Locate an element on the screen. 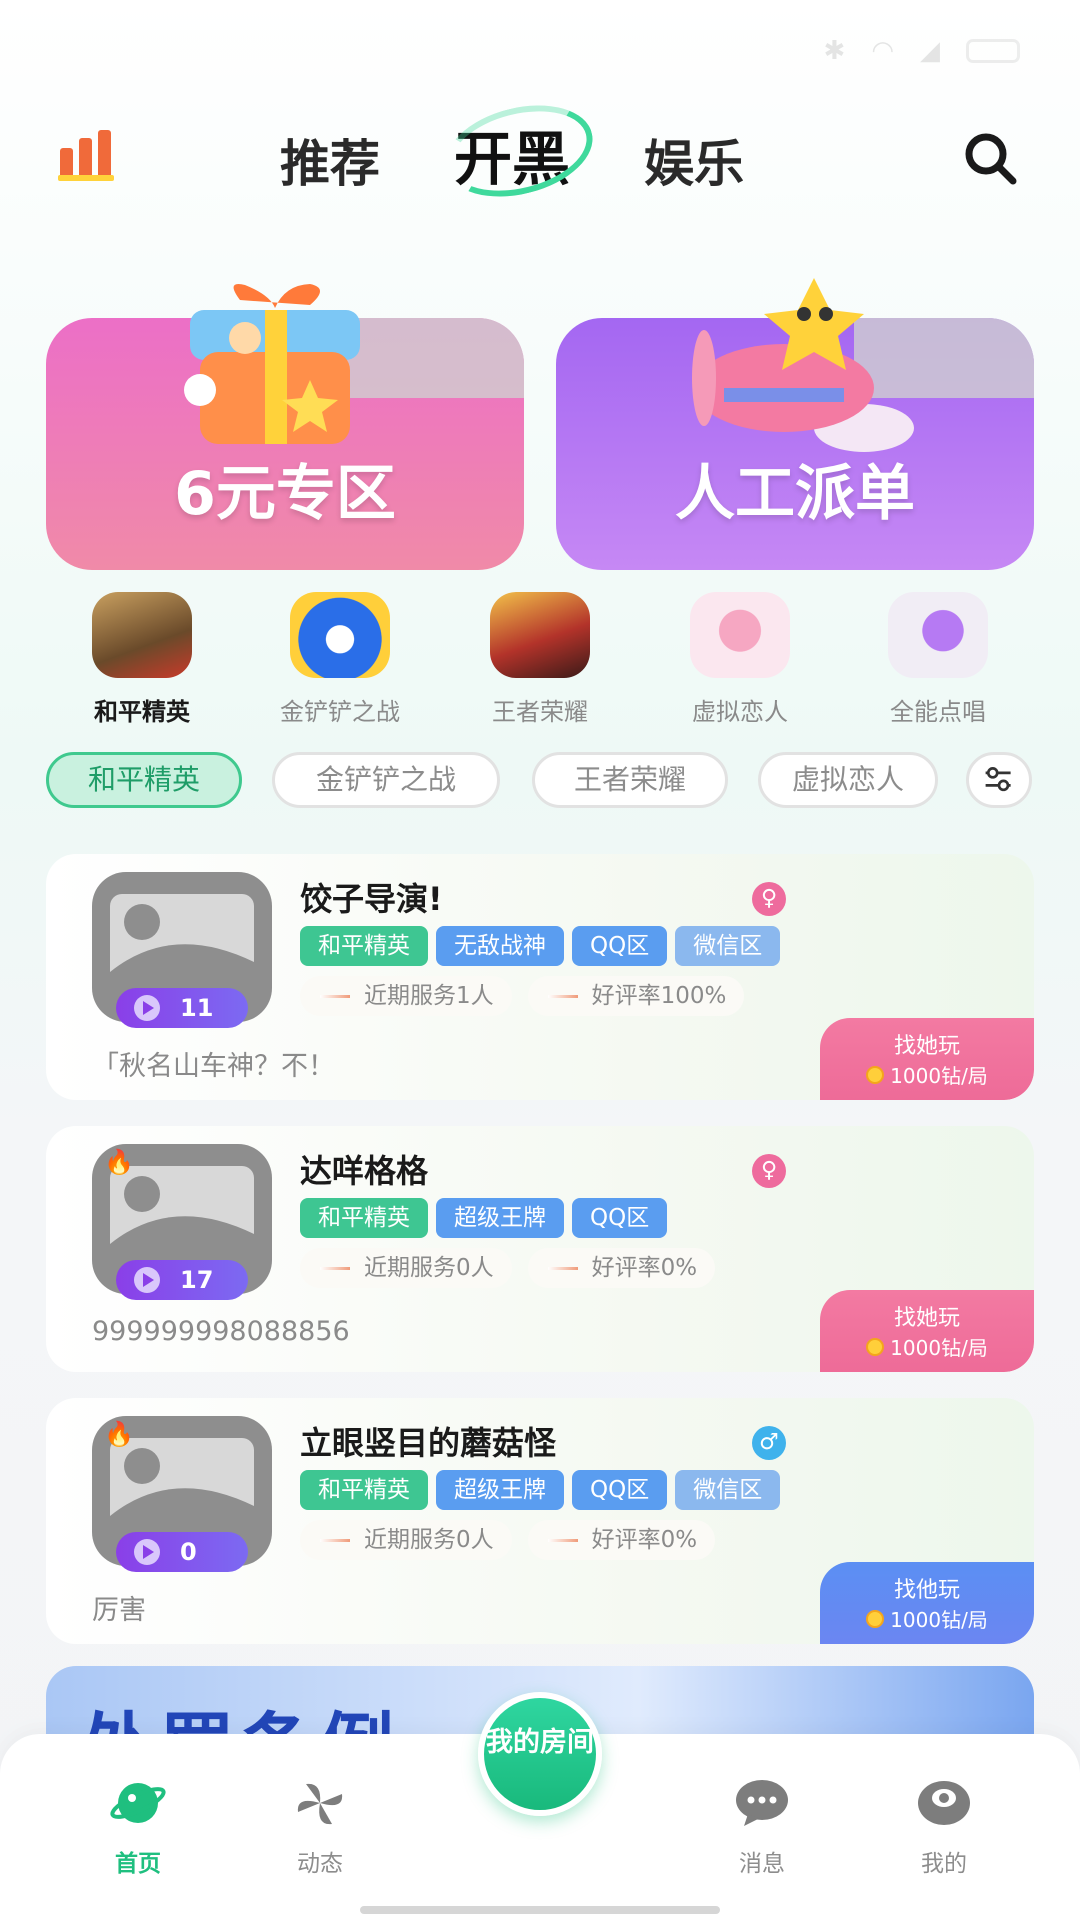 This screenshot has width=1080, height=1920. female-icon: ♀ is located at coordinates (769, 1171).